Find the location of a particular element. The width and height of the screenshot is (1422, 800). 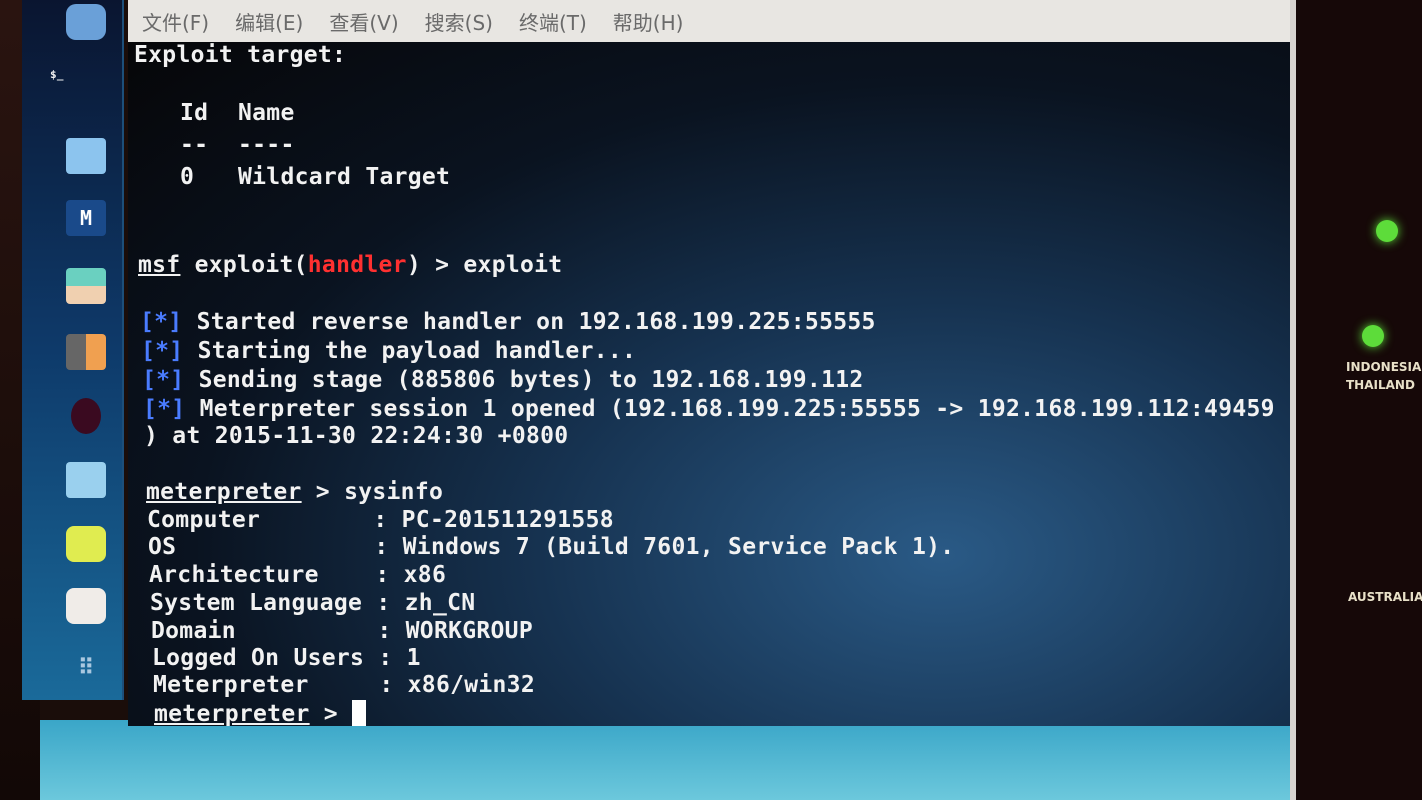

sysinfo-prompt-line: meterpreter > sysinfo is located at coordinates (294, 492).